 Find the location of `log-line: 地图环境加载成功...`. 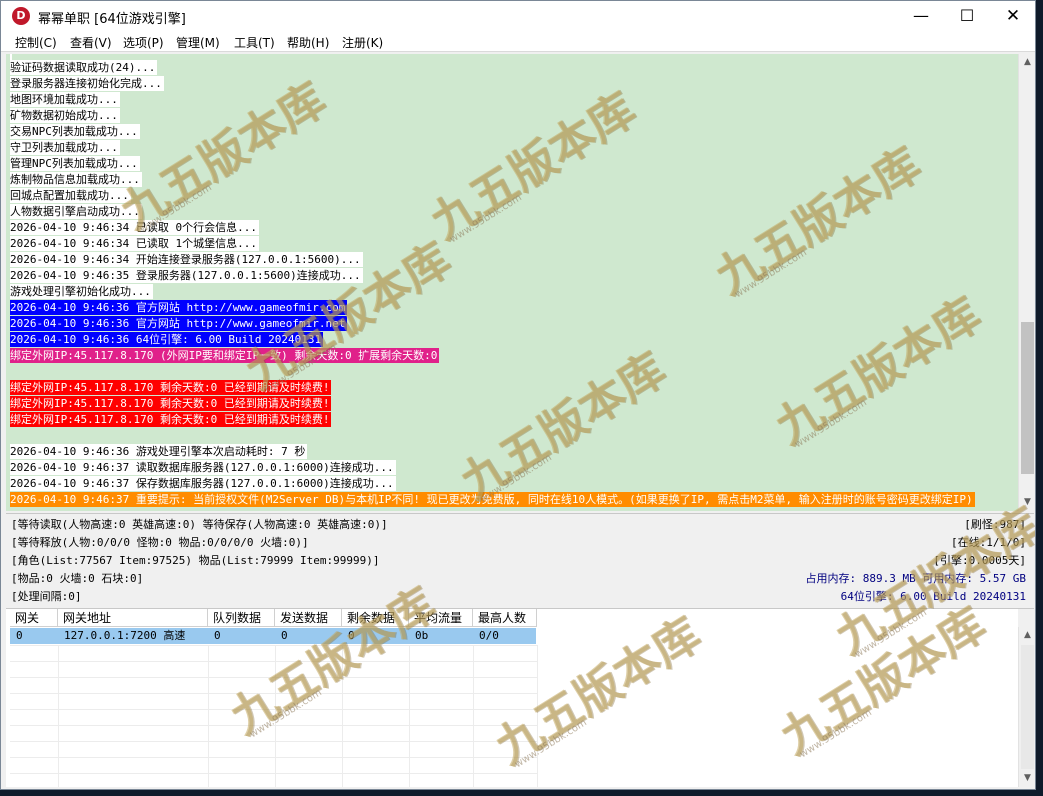

log-line: 地图环境加载成功... is located at coordinates (65, 99).